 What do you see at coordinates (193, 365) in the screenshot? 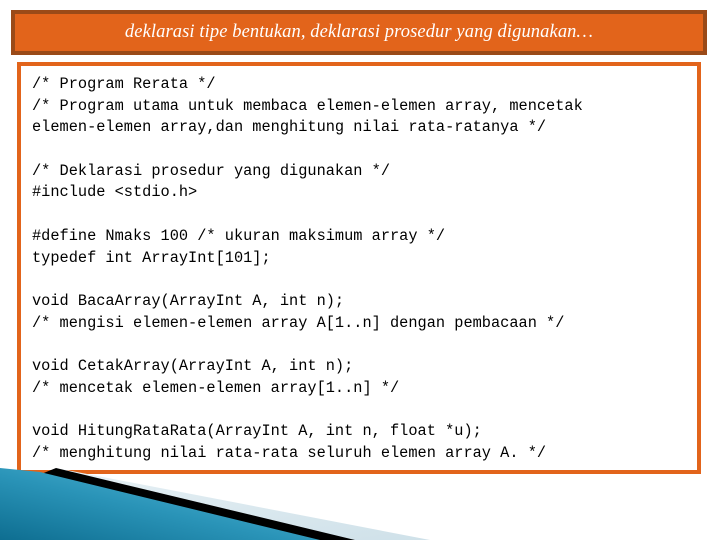
I see `code-line: void CetakArray(ArrayInt A, int n);` at bounding box center [193, 365].